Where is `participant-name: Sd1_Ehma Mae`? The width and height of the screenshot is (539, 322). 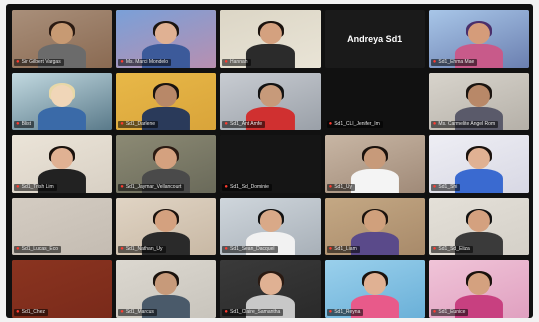
participant-name: Sd1_Ehma Mae is located at coordinates (456, 61).